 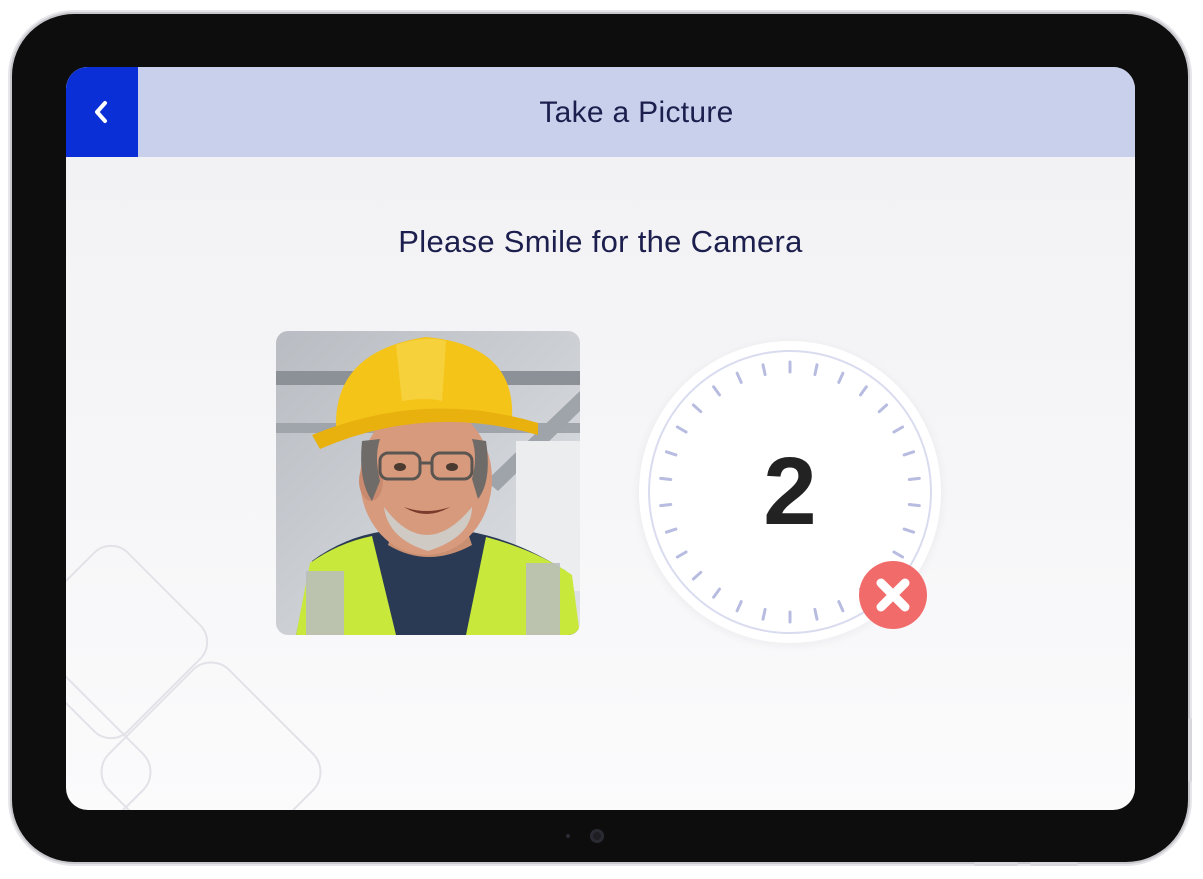 I want to click on chevron-left-icon, so click(x=101, y=112).